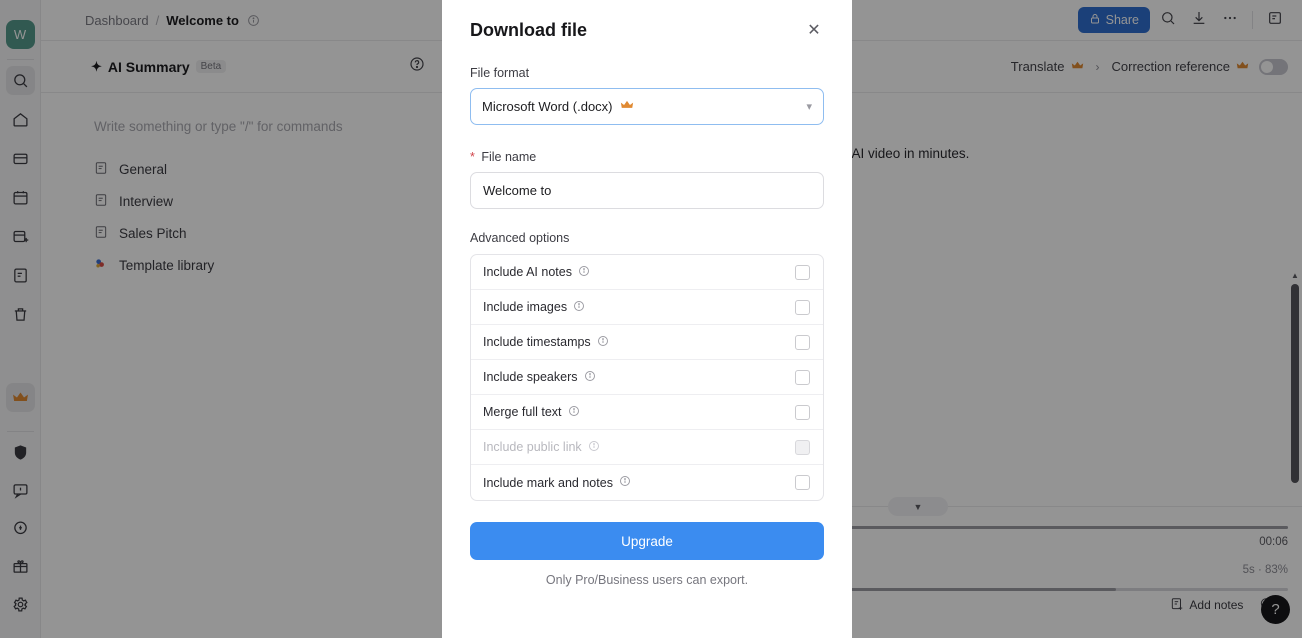  Describe the element at coordinates (520, 238) in the screenshot. I see `advanced-options-label: Advanced options` at that location.